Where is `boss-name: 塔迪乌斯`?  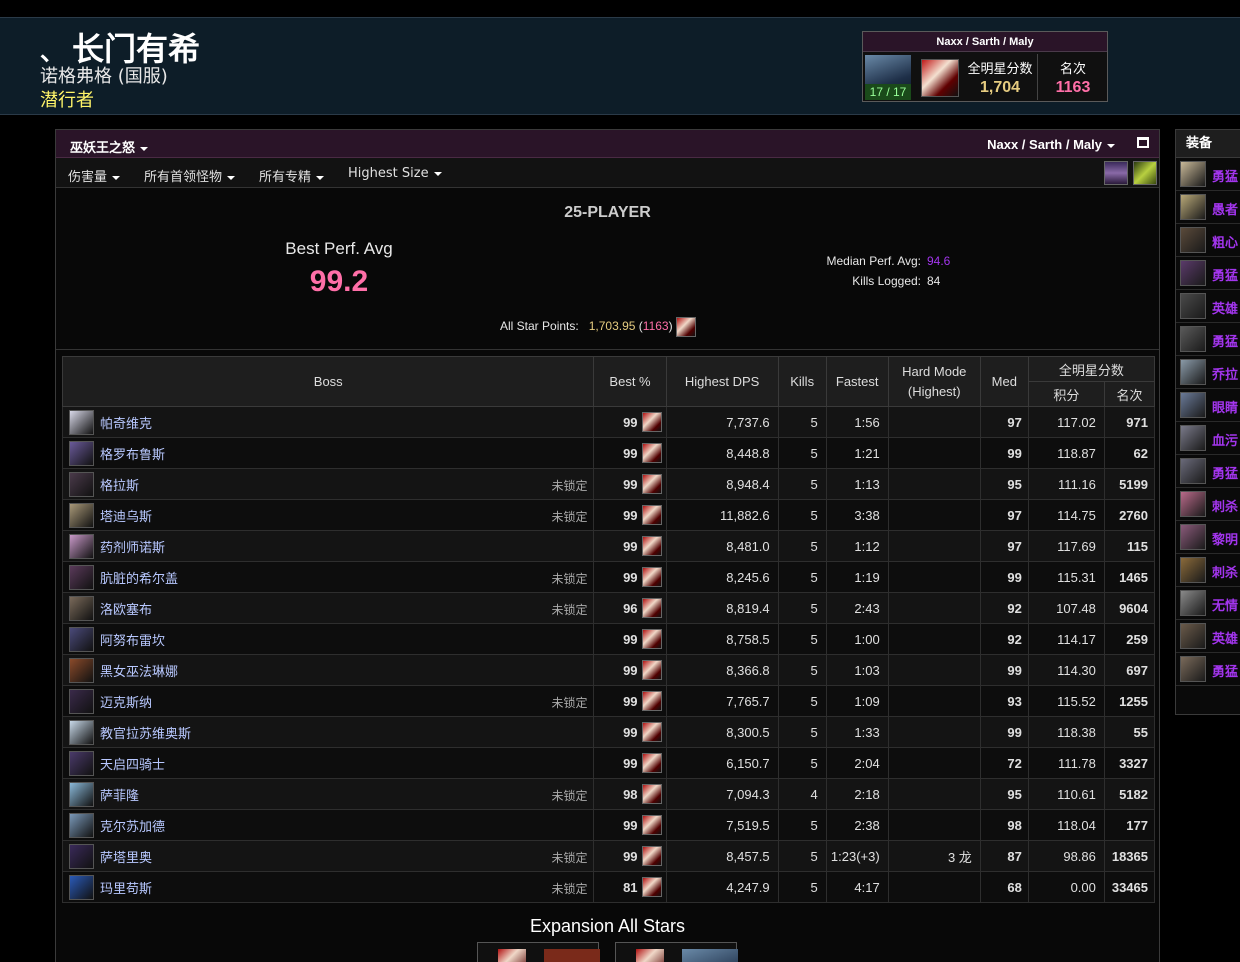
boss-name: 塔迪乌斯 is located at coordinates (126, 517).